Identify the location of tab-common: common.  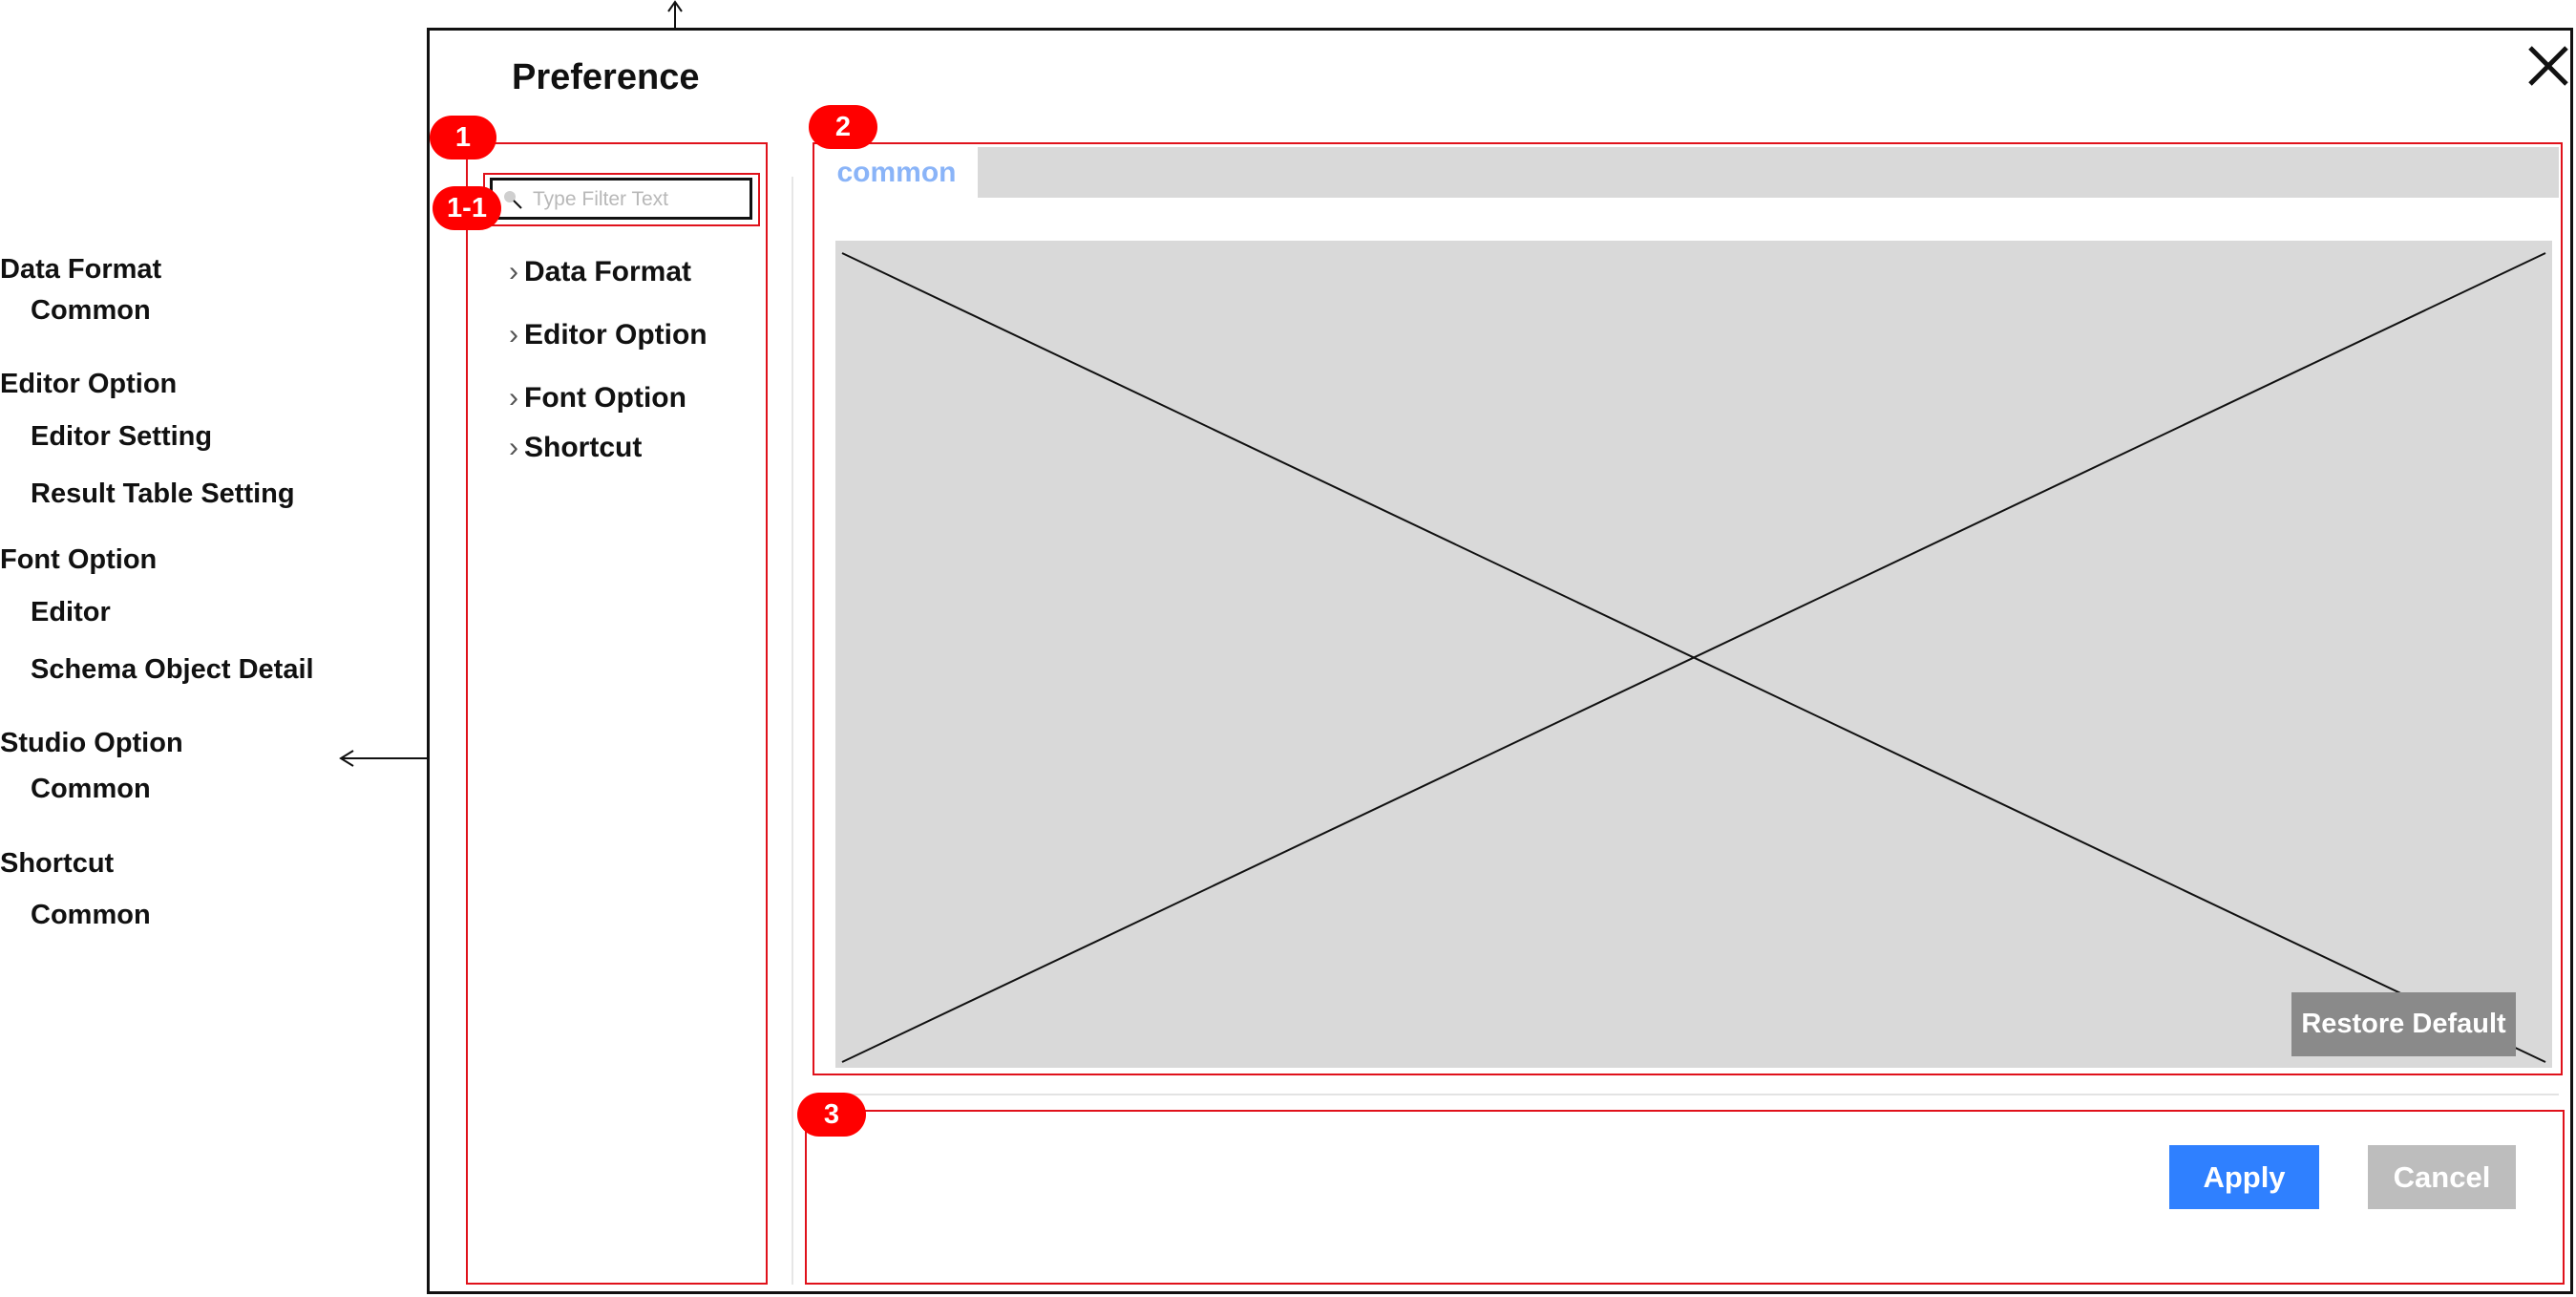
(896, 172).